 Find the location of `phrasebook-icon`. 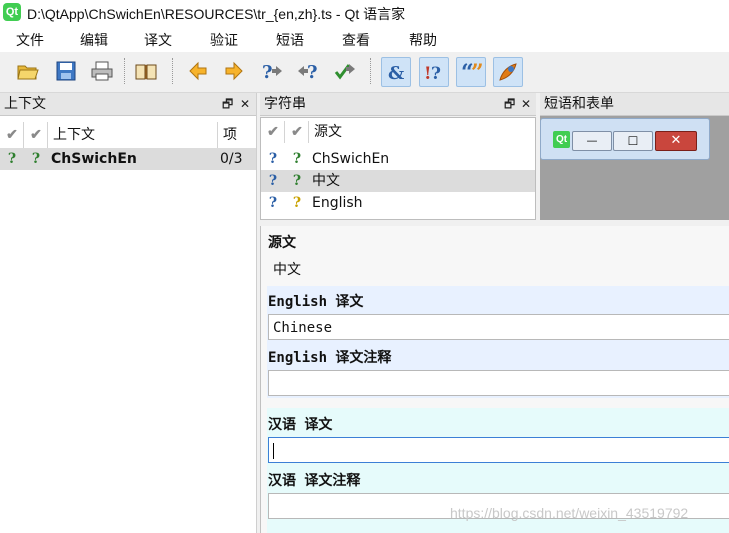

phrasebook-icon is located at coordinates (146, 71).